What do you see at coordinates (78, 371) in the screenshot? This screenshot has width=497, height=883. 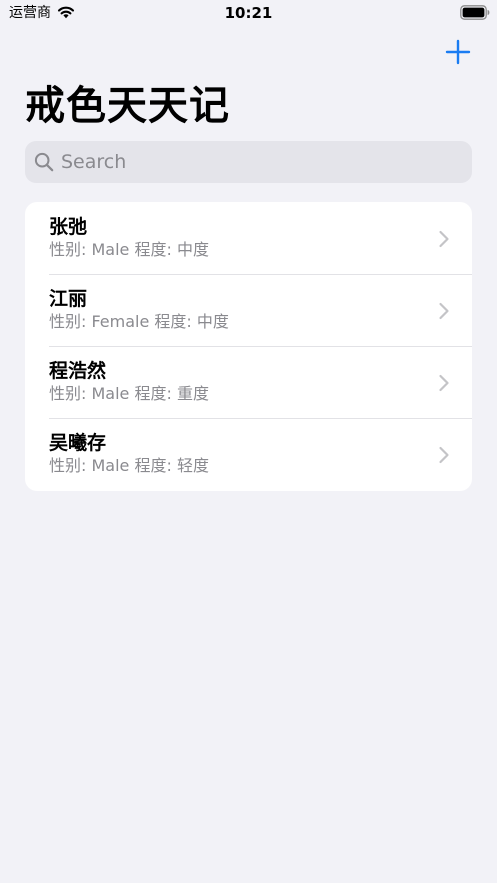 I see `record-name: 程浩然` at bounding box center [78, 371].